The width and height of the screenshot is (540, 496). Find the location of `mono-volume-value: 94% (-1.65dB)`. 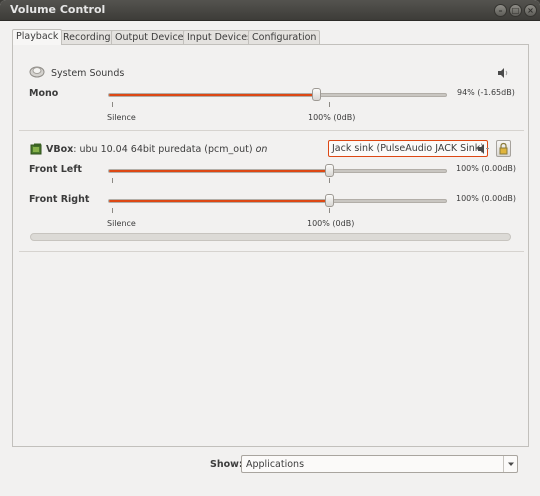

mono-volume-value: 94% (-1.65dB) is located at coordinates (486, 92).